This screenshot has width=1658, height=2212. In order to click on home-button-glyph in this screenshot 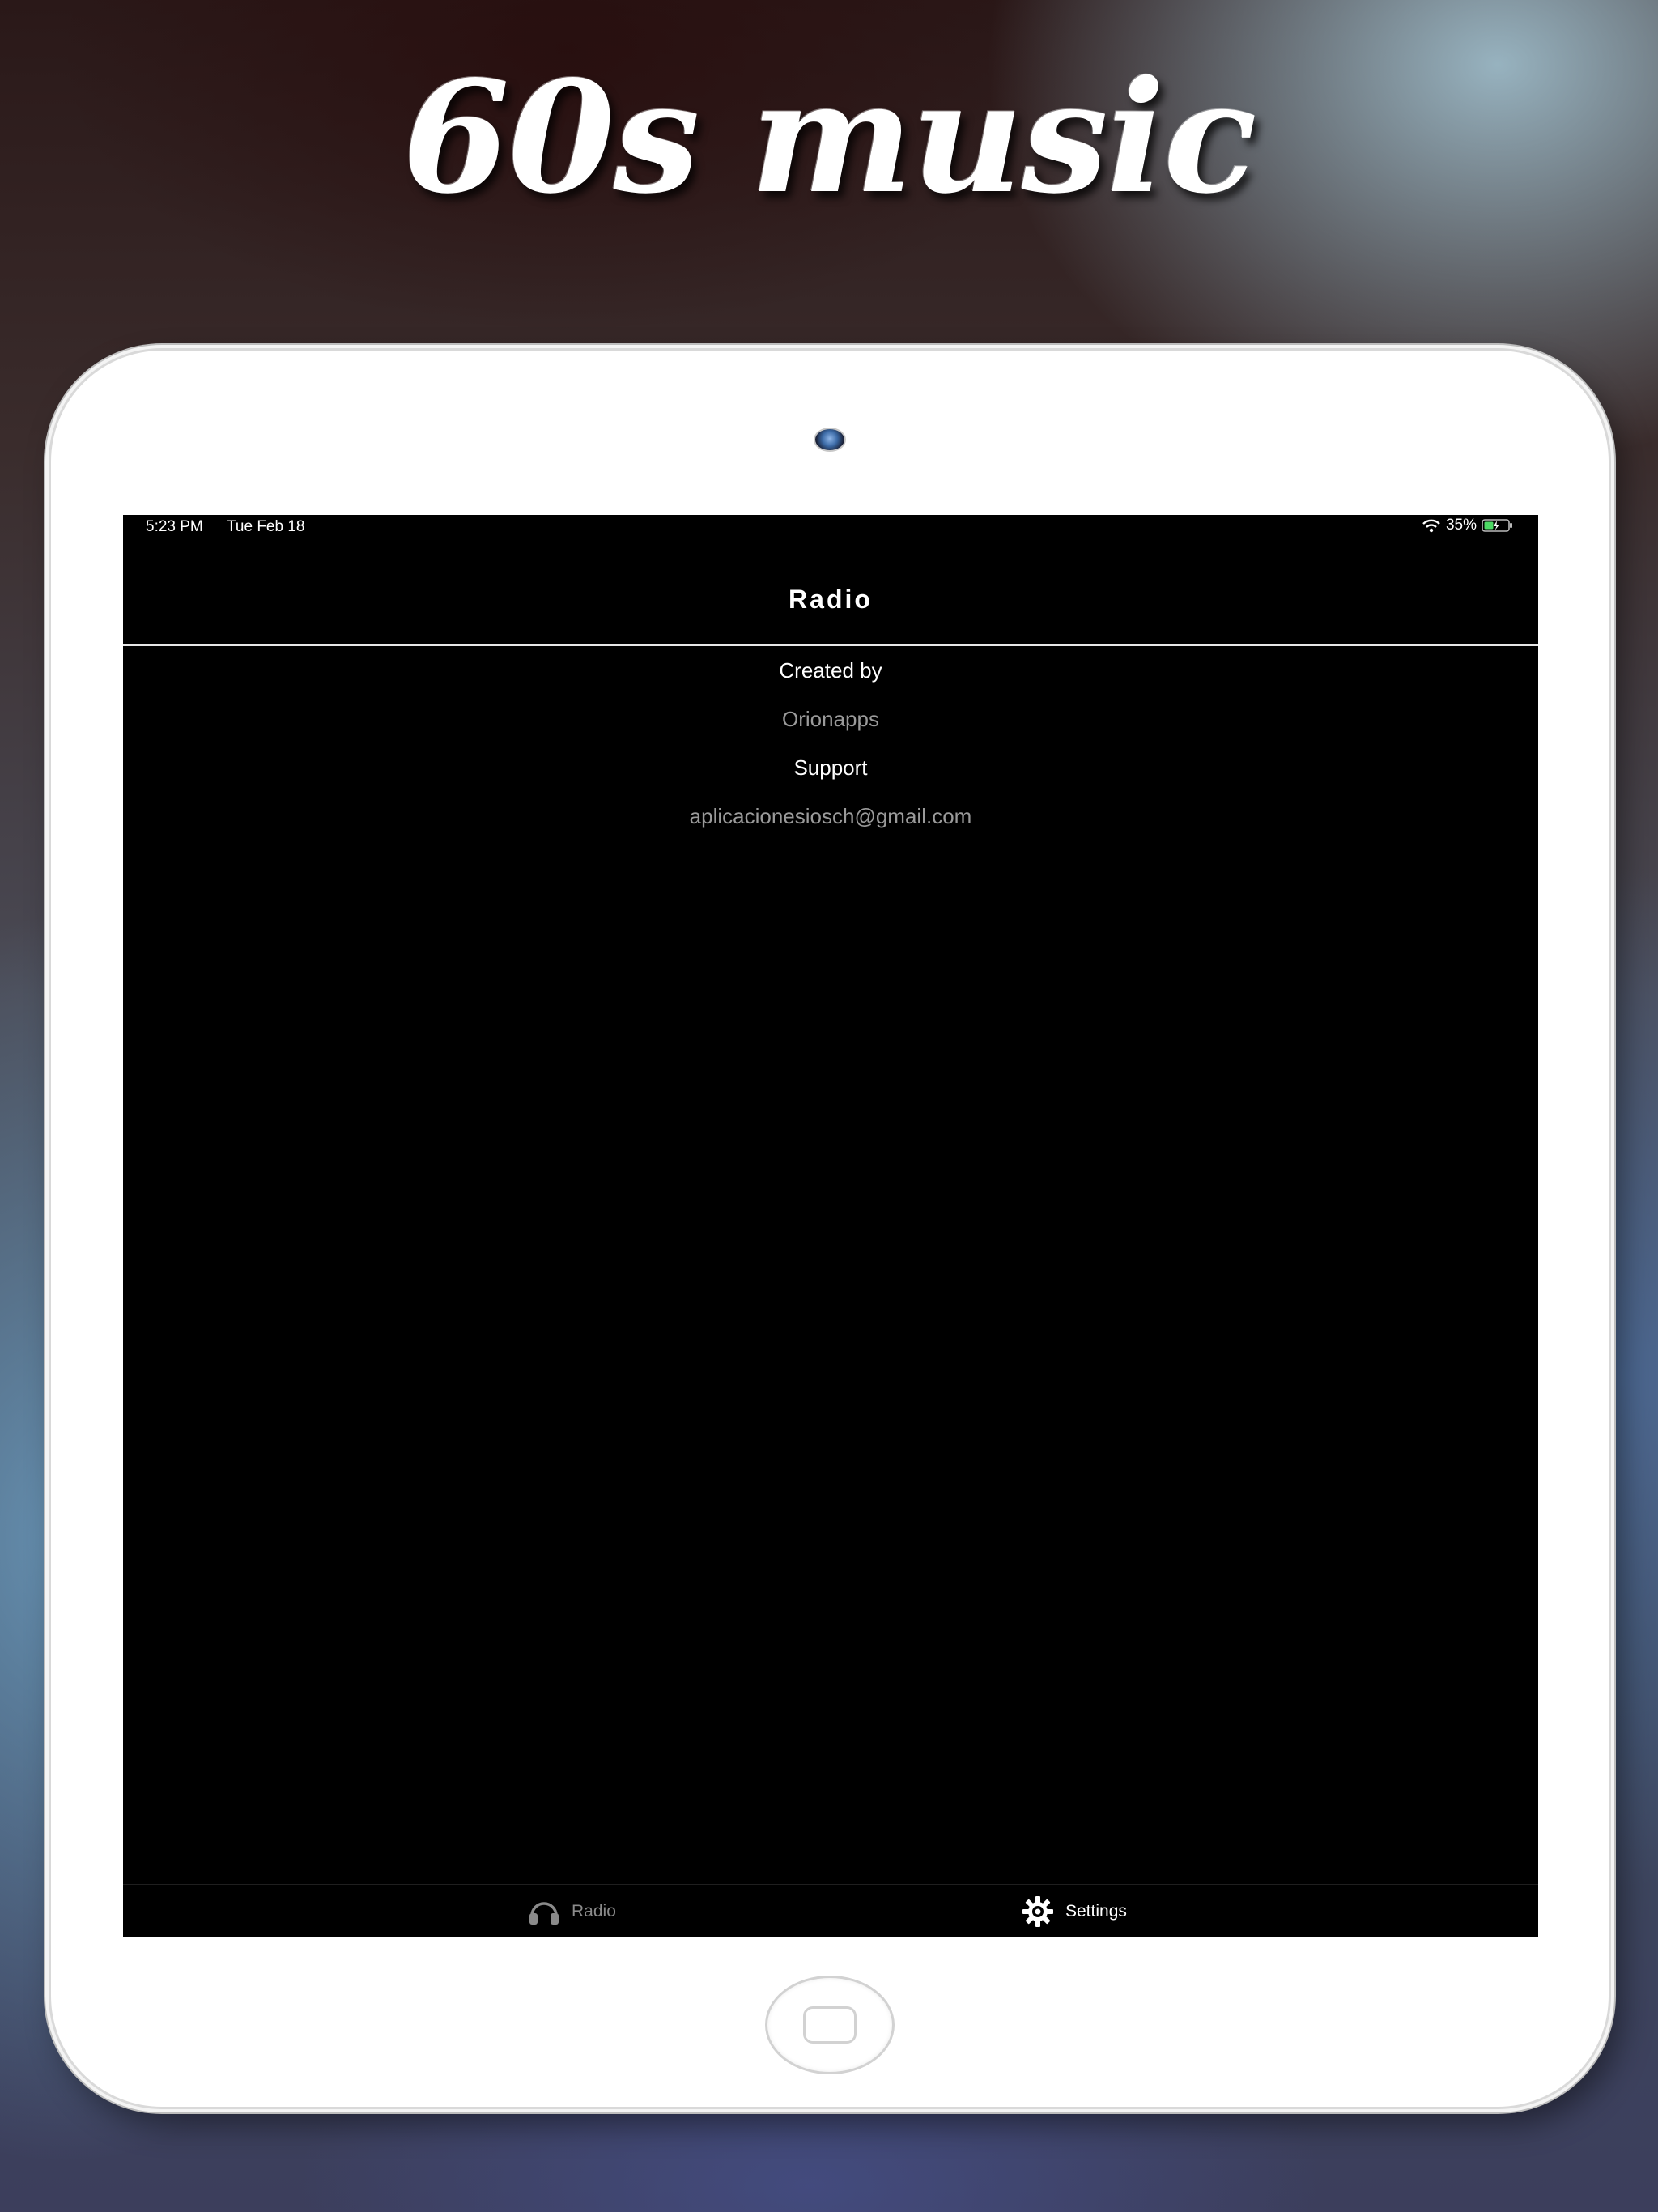, I will do `click(830, 2025)`.